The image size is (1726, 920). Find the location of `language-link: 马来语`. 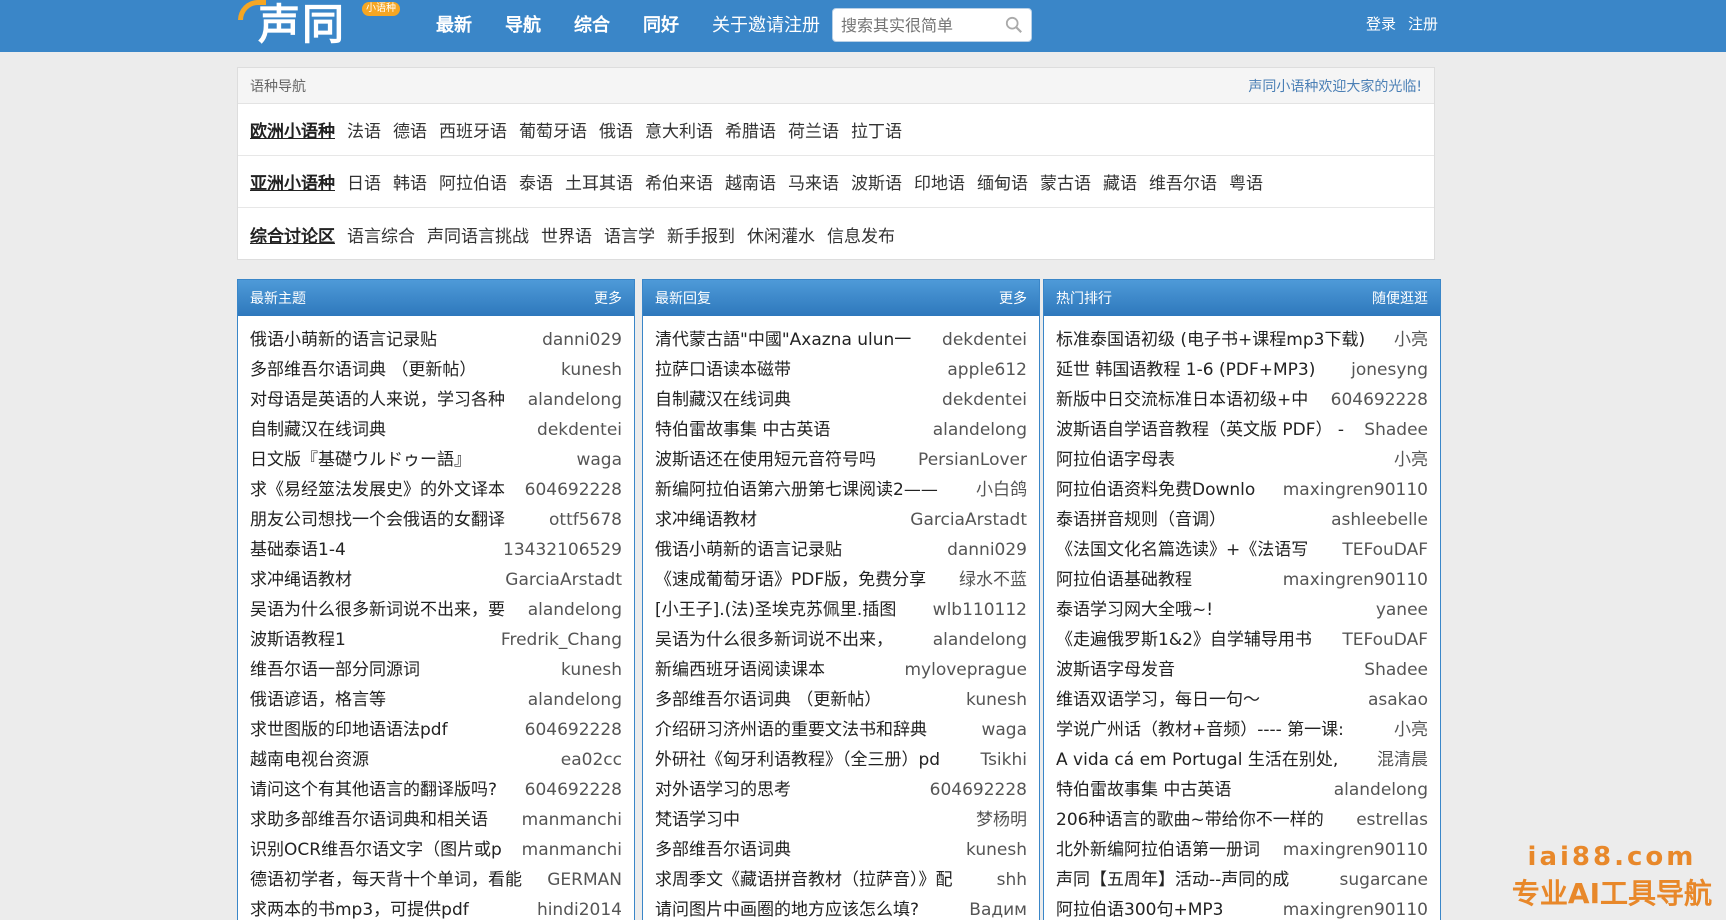

language-link: 马来语 is located at coordinates (813, 181).